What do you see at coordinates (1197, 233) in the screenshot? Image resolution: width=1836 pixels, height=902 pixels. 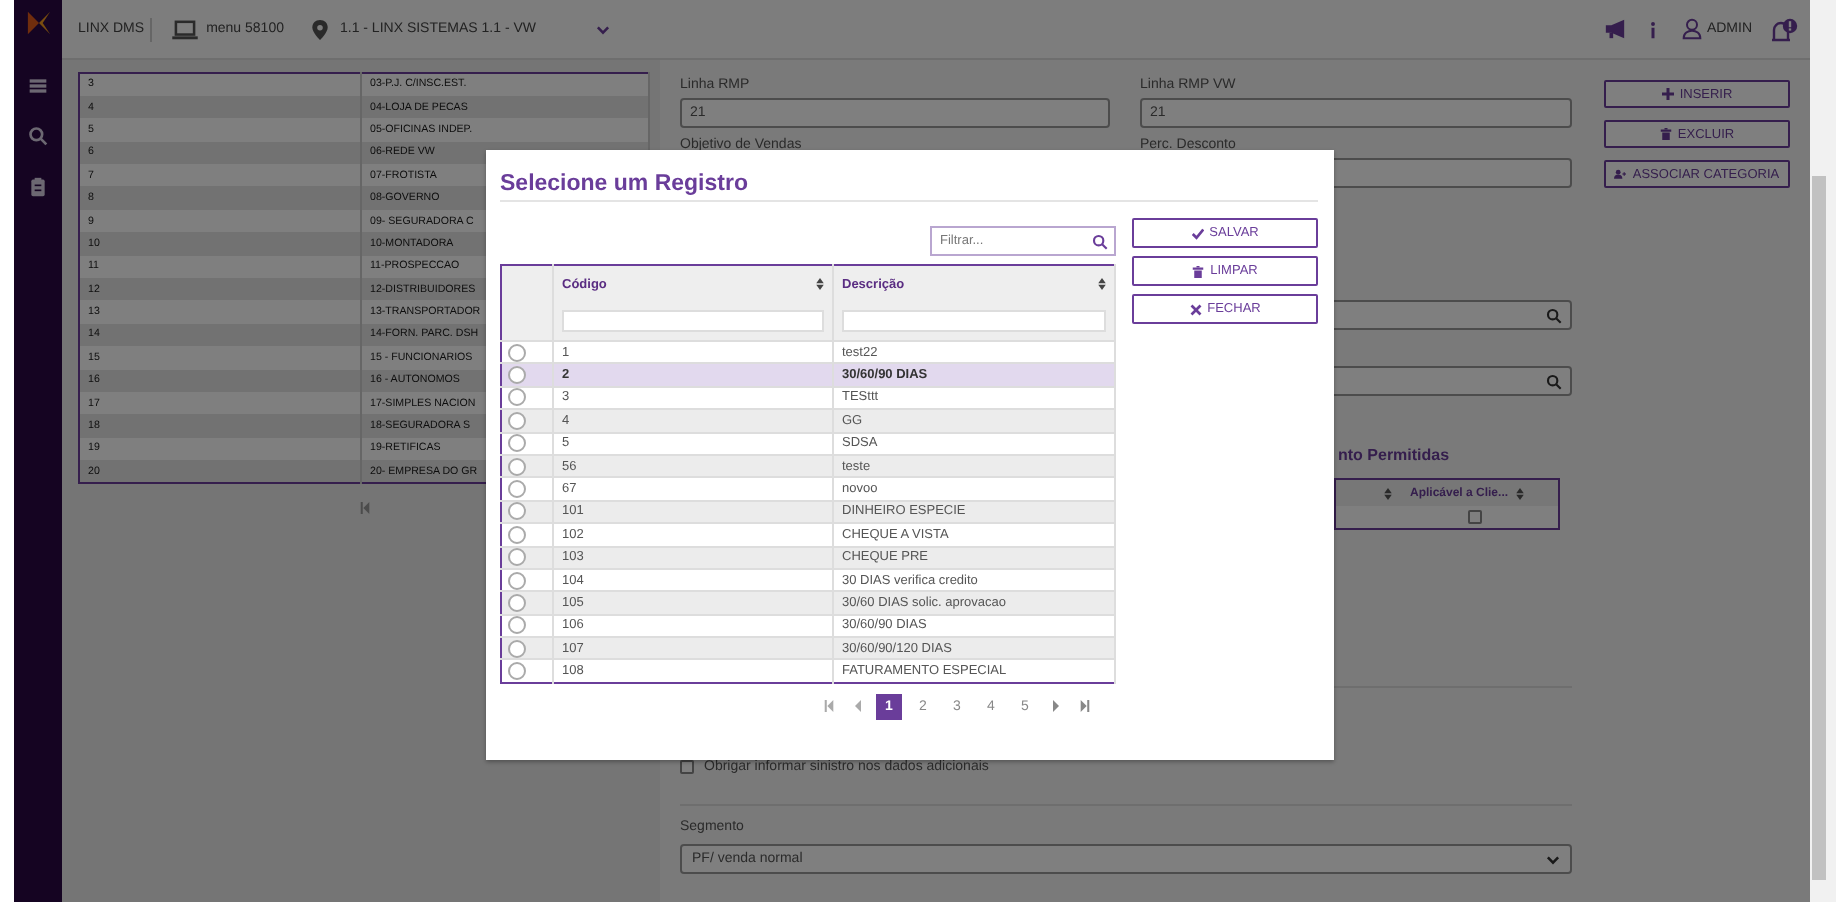 I see `check-icon` at bounding box center [1197, 233].